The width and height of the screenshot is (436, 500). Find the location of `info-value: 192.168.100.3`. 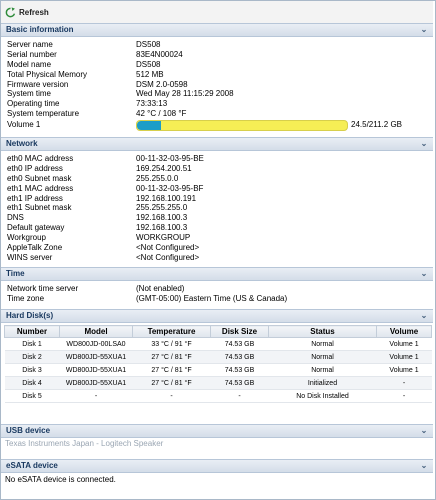

info-value: 192.168.100.3 is located at coordinates (162, 218).